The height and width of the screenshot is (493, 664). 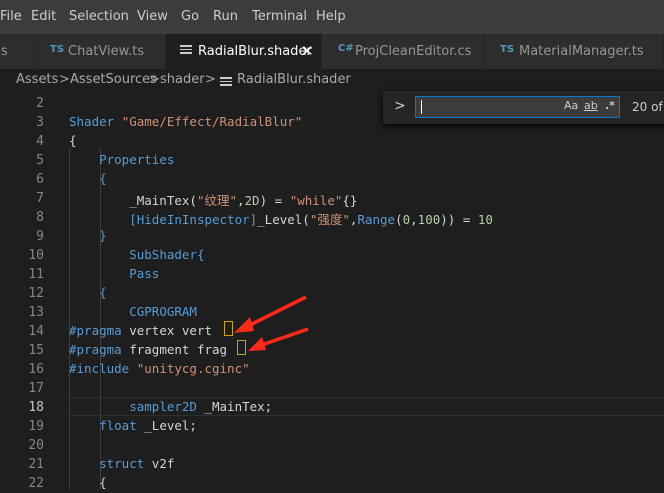 What do you see at coordinates (271, 323) in the screenshot?
I see `annotation-arrows` at bounding box center [271, 323].